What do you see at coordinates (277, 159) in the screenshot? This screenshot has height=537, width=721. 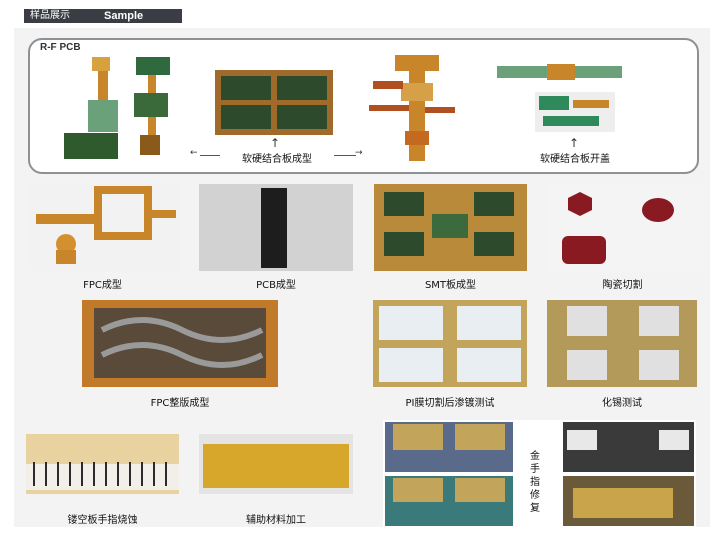 I see `label-rf-forming: 软硬结合板成型` at bounding box center [277, 159].